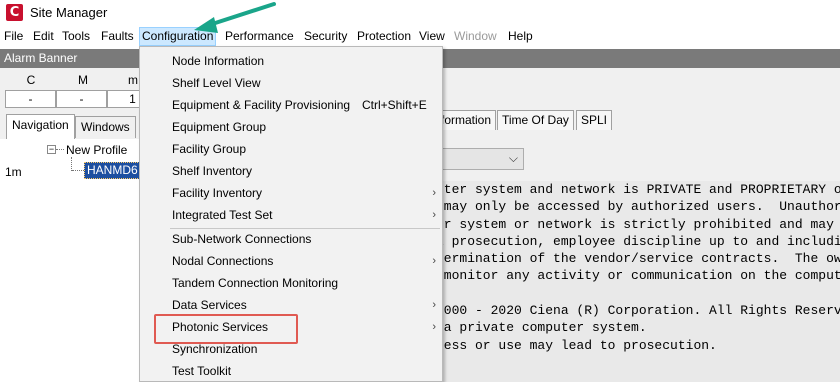 The width and height of the screenshot is (840, 382). What do you see at coordinates (291, 215) in the screenshot?
I see `menu-item-integrated-test-set: Integrated Test Set ›` at bounding box center [291, 215].